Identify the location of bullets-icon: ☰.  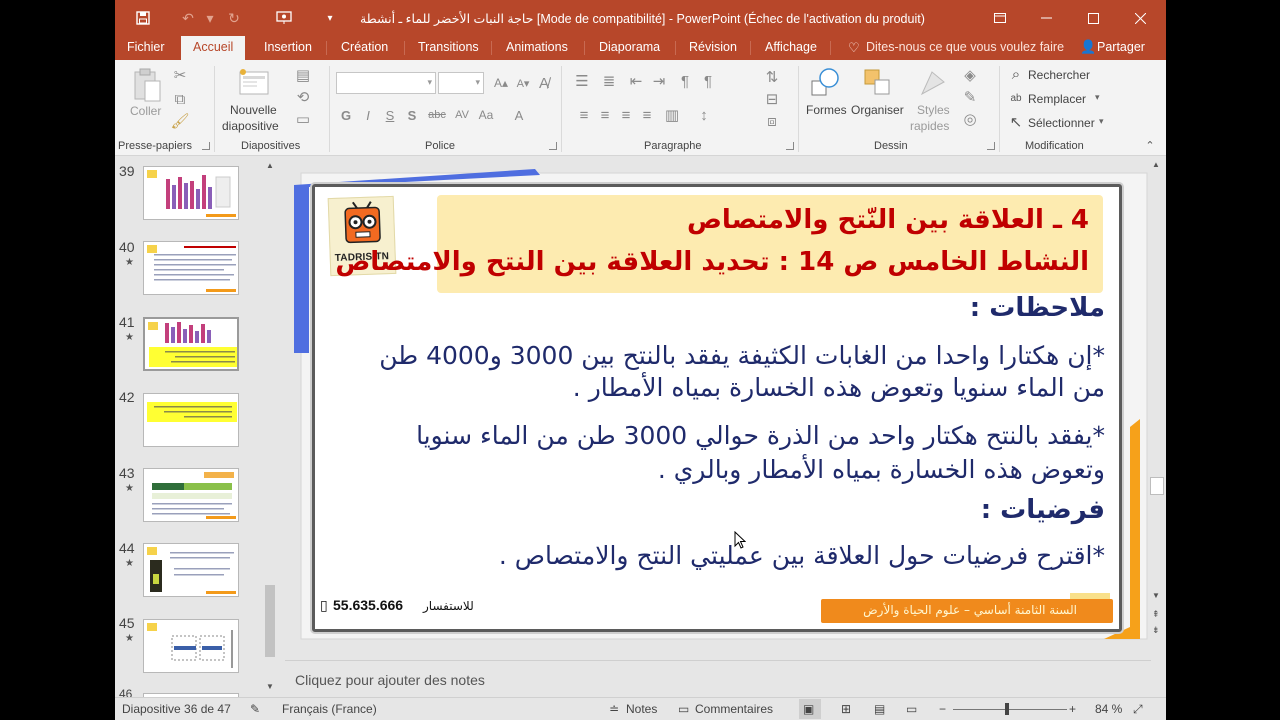
(582, 81).